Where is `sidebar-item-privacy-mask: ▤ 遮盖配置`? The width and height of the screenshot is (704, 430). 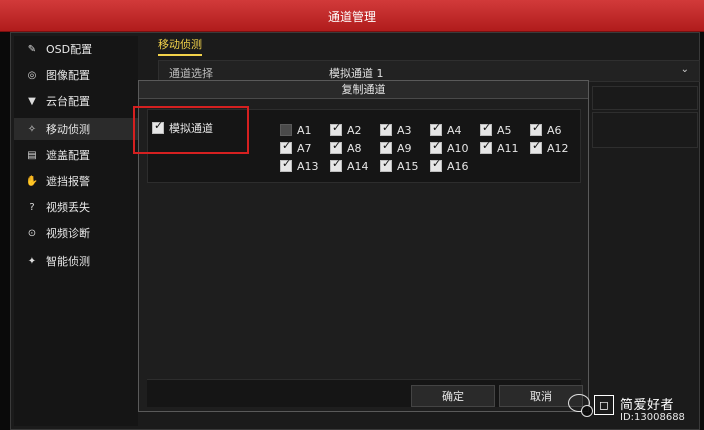 sidebar-item-privacy-mask: ▤ 遮盖配置 is located at coordinates (76, 155).